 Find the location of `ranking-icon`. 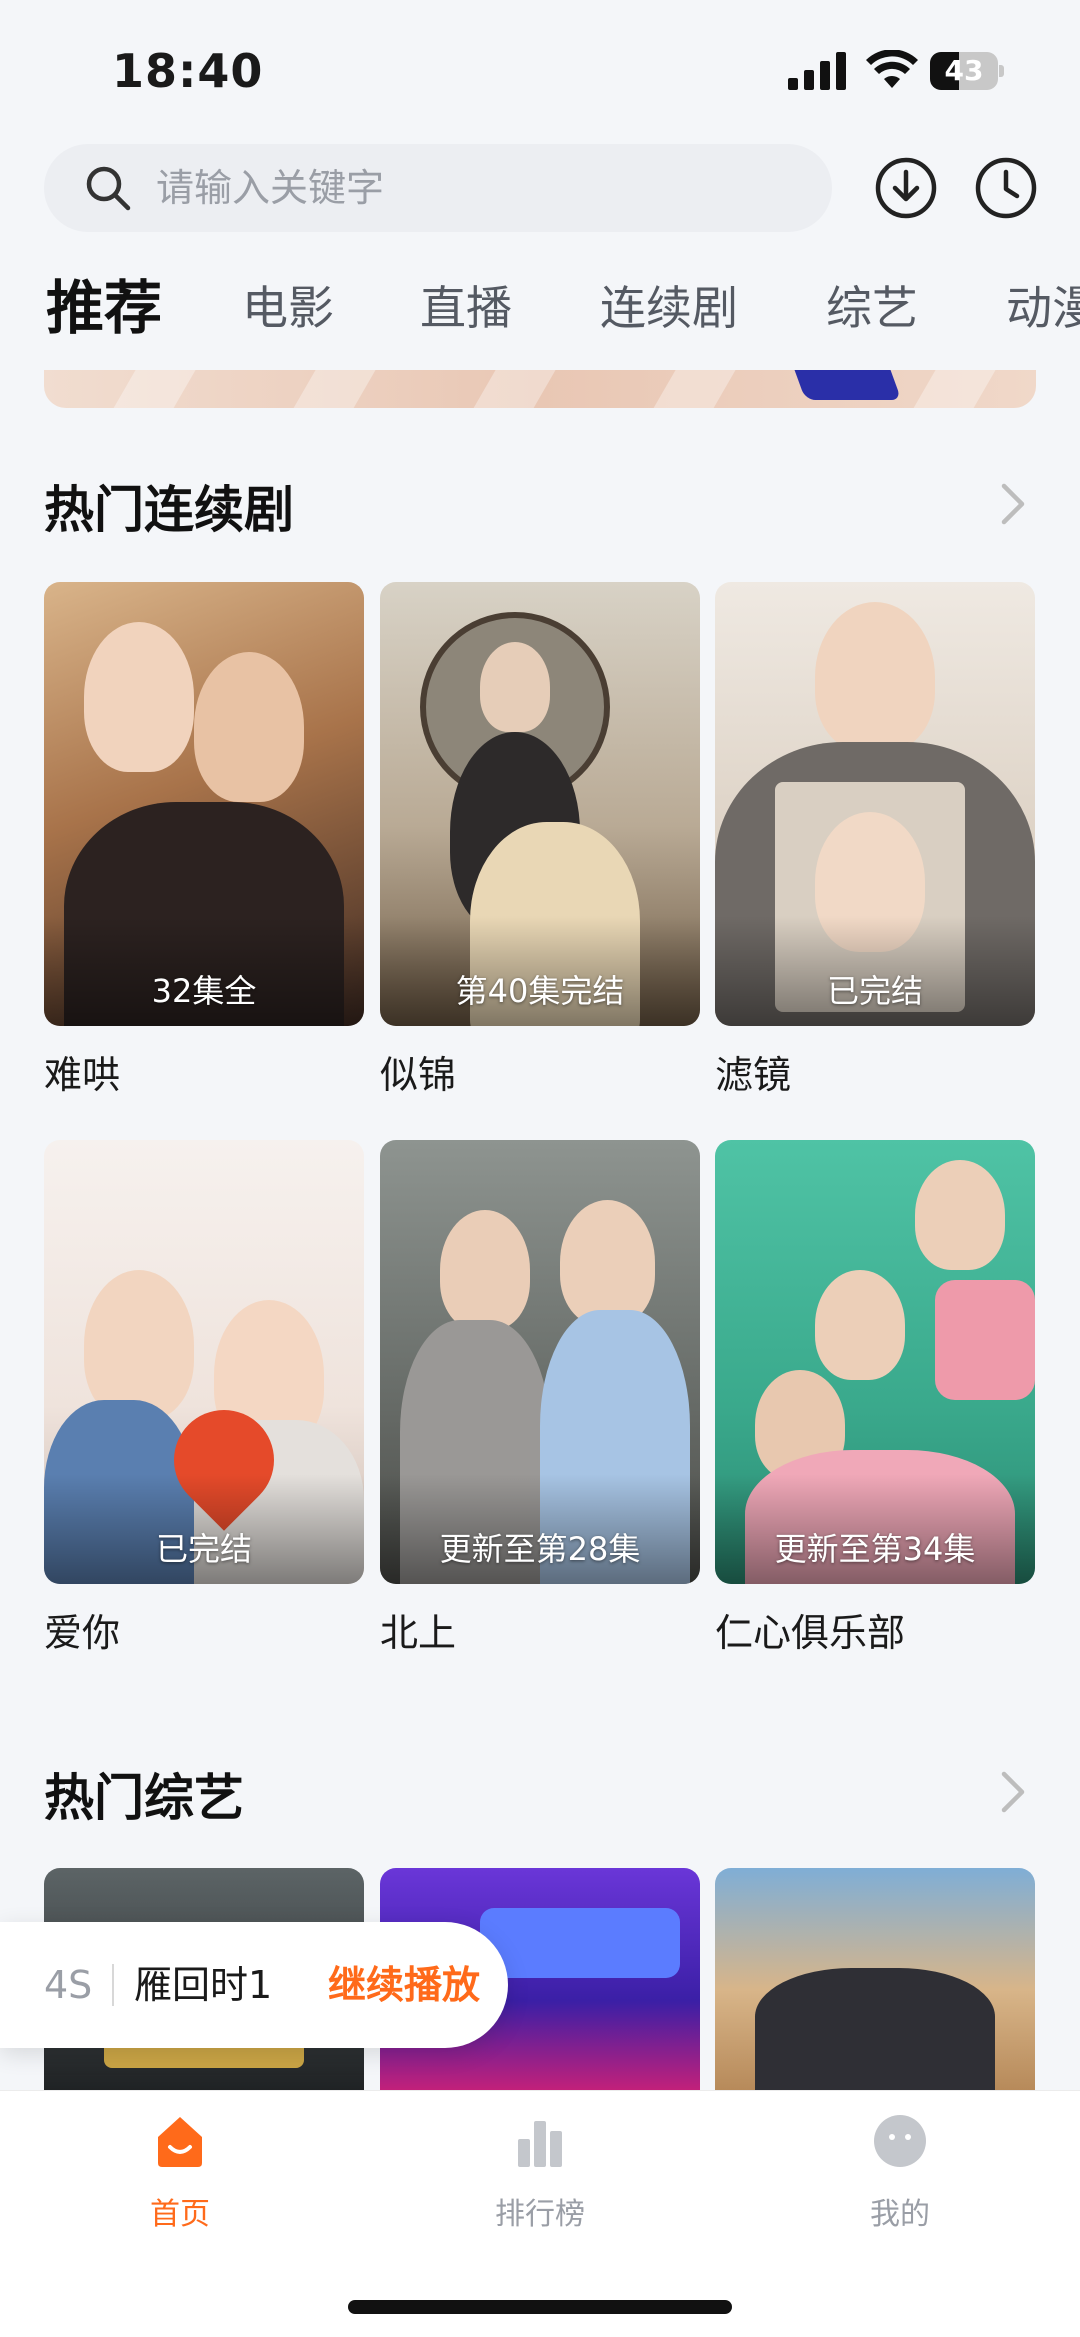

ranking-icon is located at coordinates (540, 2144).